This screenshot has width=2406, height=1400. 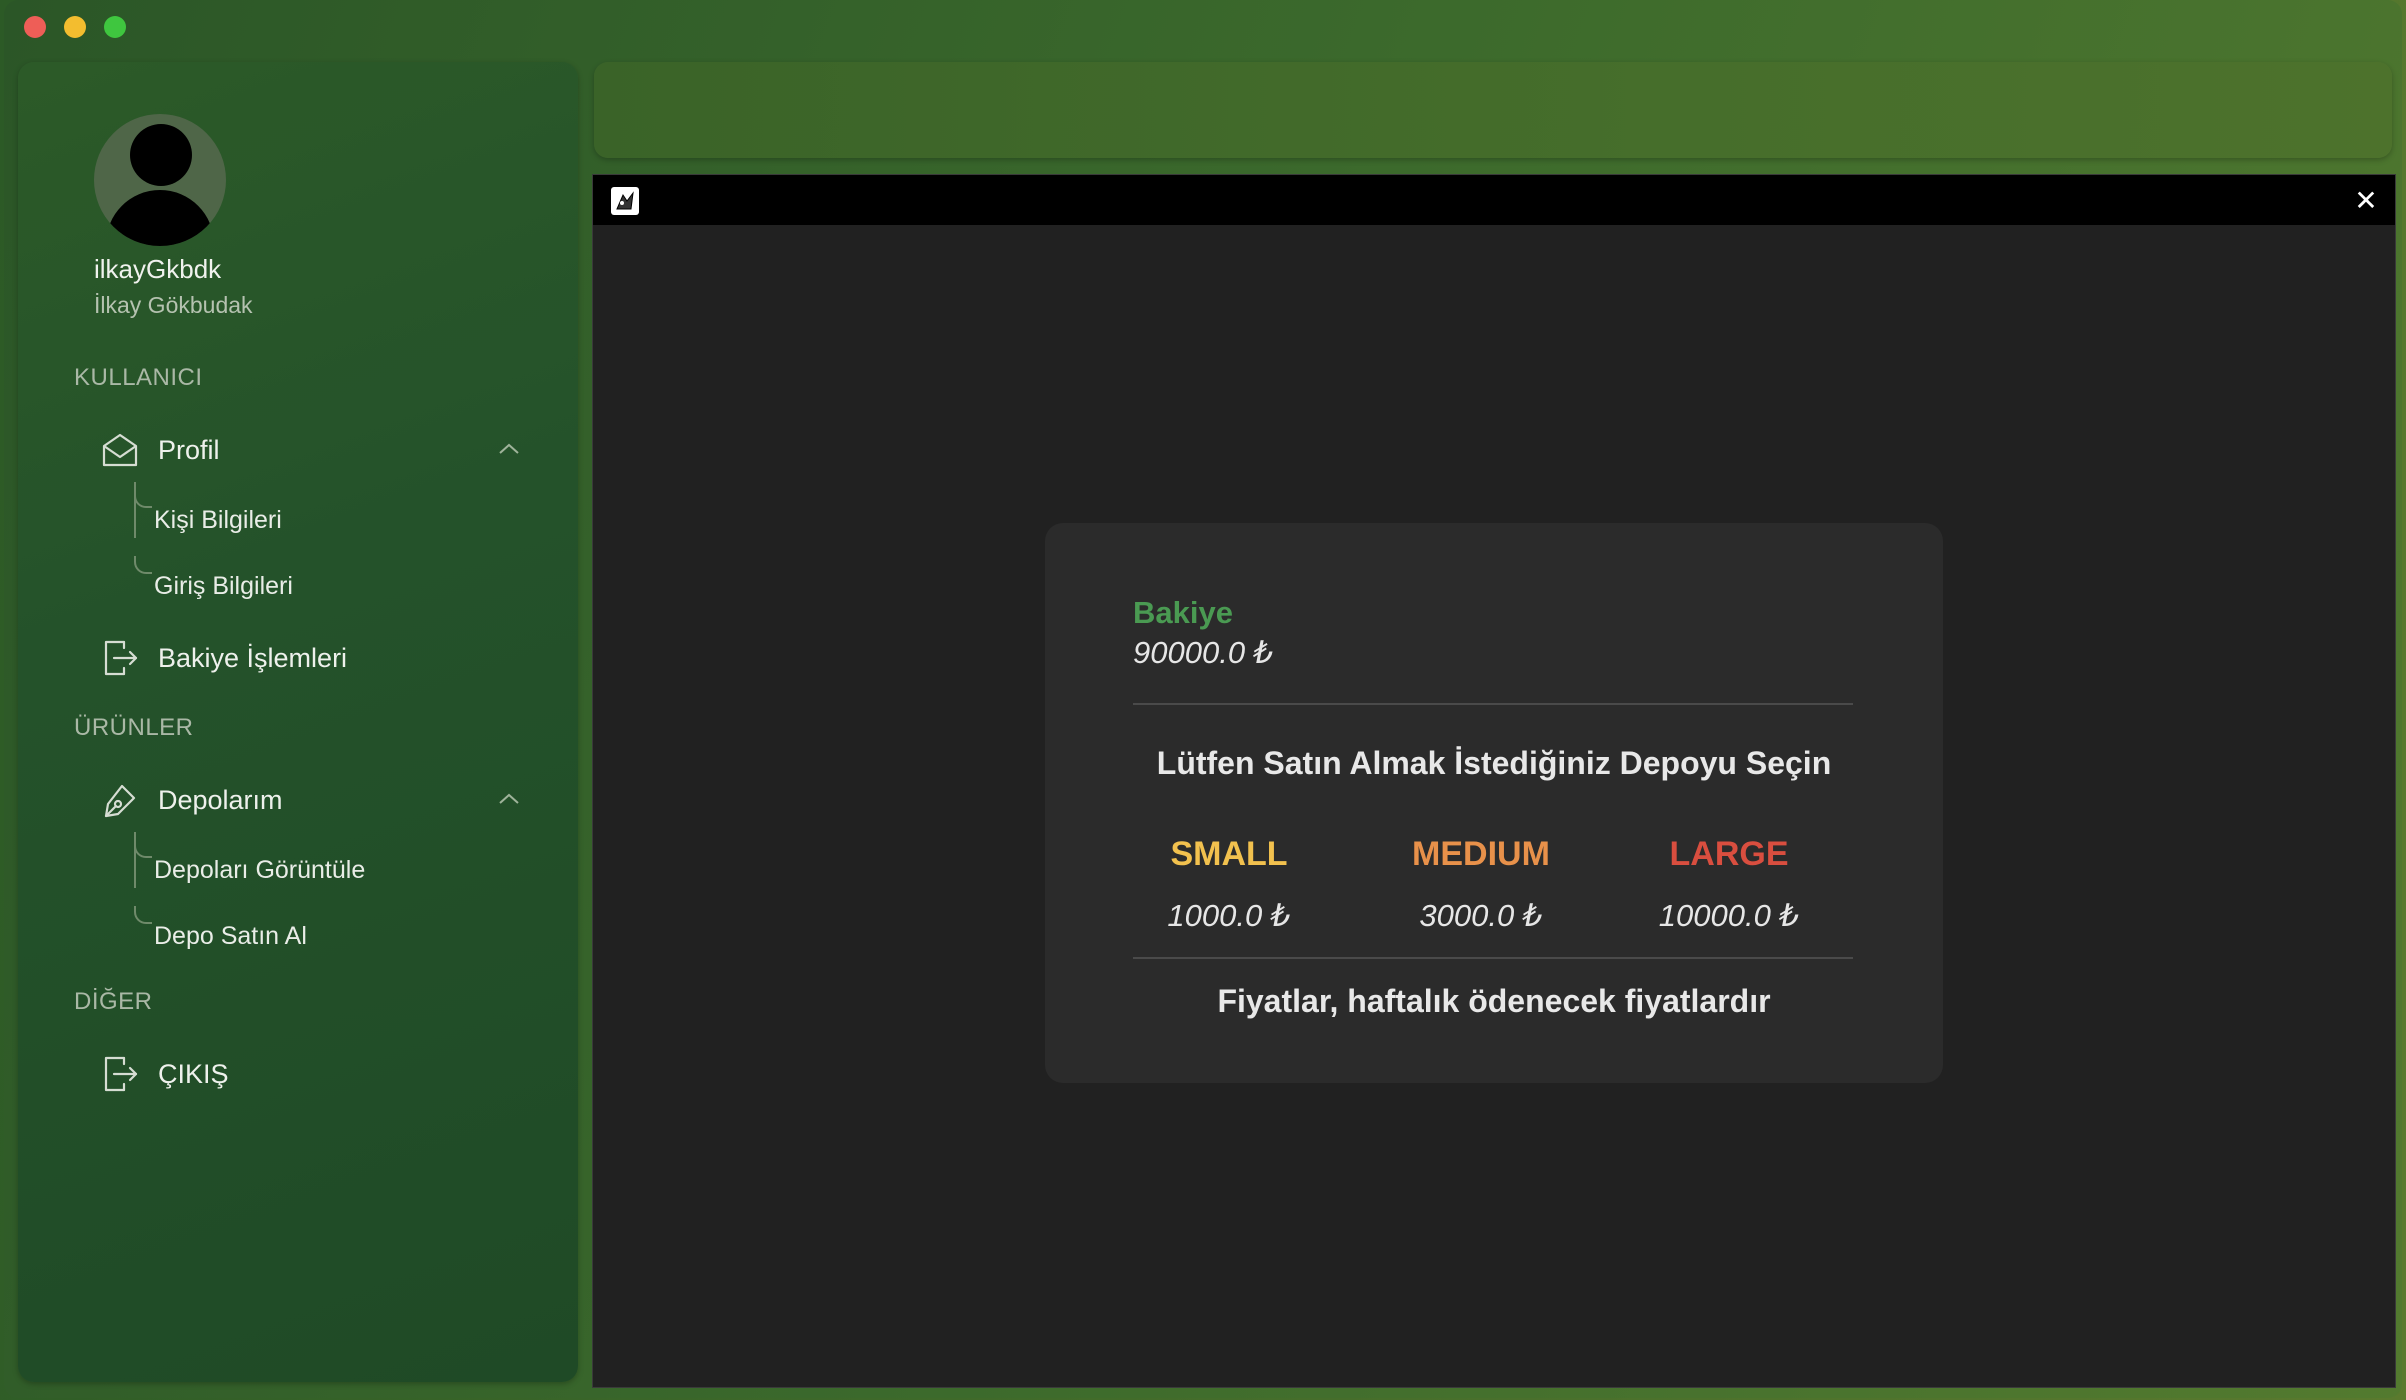 I want to click on sidebar-item-label: Profil, so click(x=189, y=449).